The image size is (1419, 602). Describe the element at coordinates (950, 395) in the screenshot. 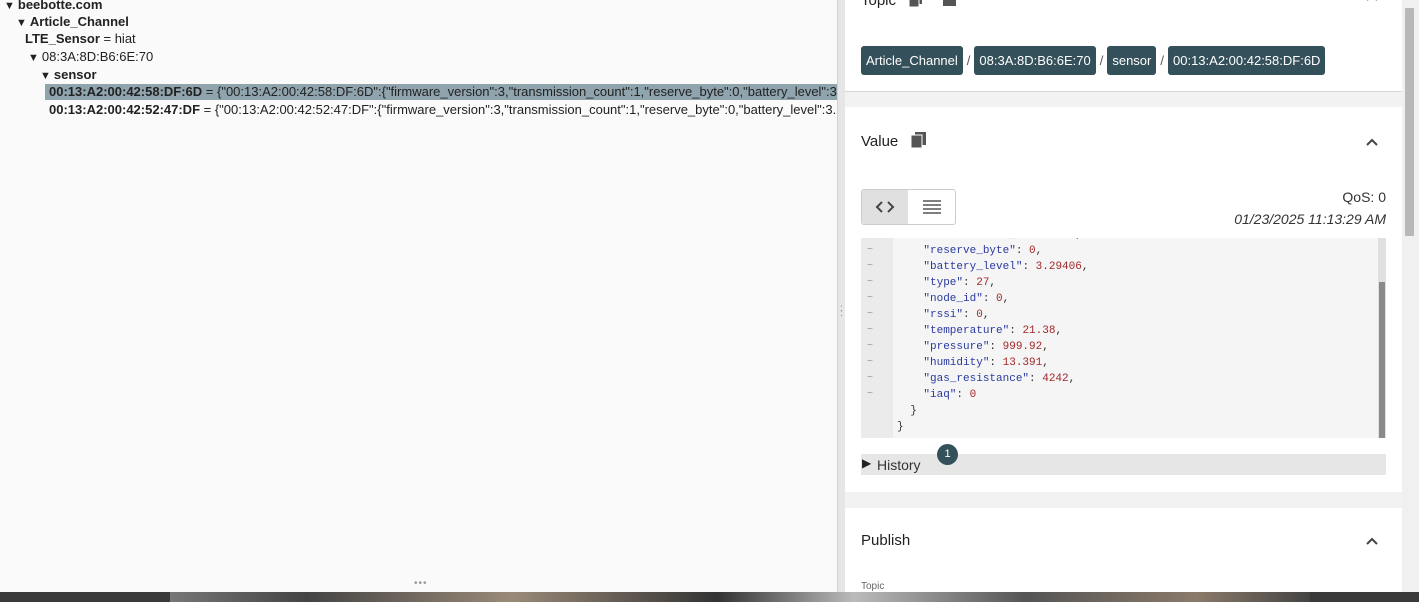

I see `code-line: "iaq": 0` at that location.